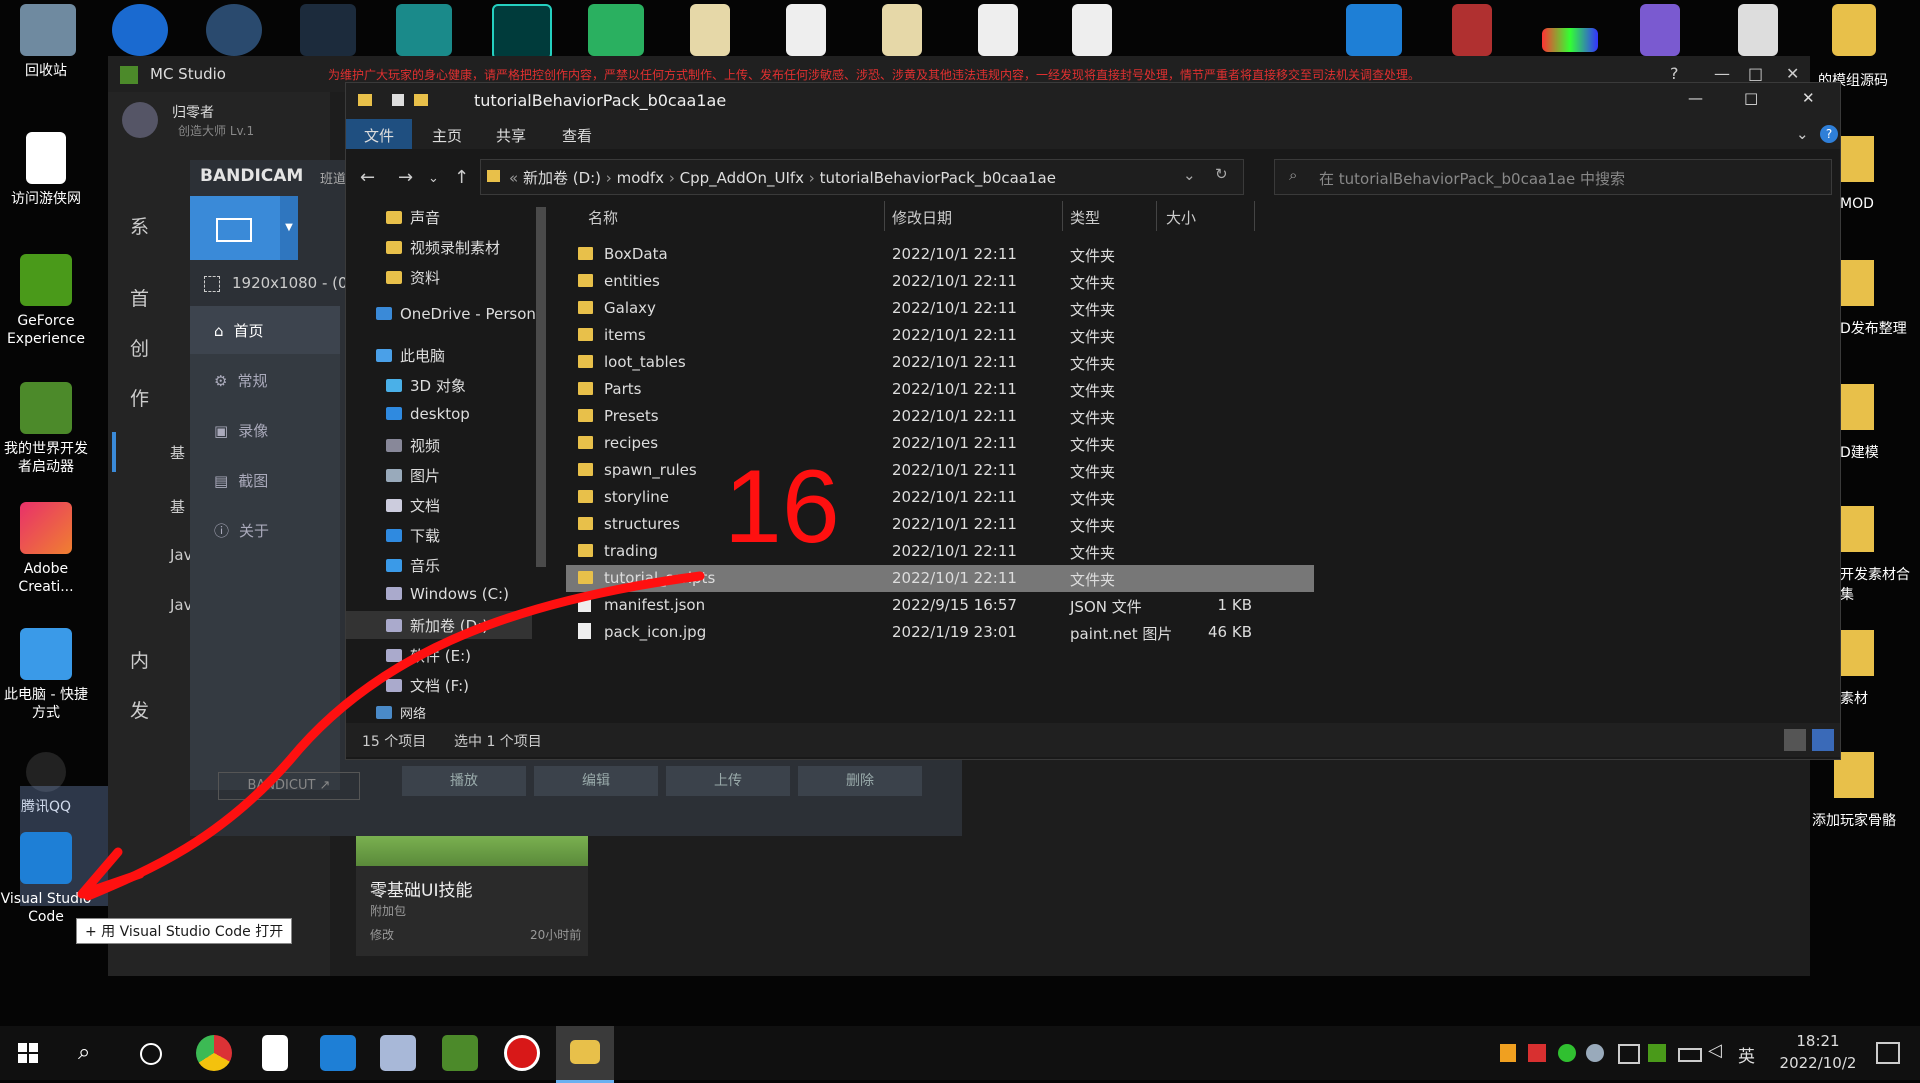 The width and height of the screenshot is (1920, 1083). I want to click on minecraft-studio-icon, so click(460, 1053).